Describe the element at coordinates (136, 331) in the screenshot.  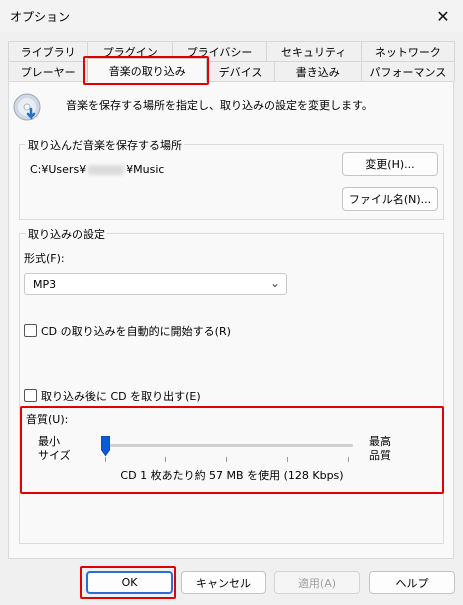
I see `auto-rip-label: CD の取り込みを自動的に開始する(R)` at that location.